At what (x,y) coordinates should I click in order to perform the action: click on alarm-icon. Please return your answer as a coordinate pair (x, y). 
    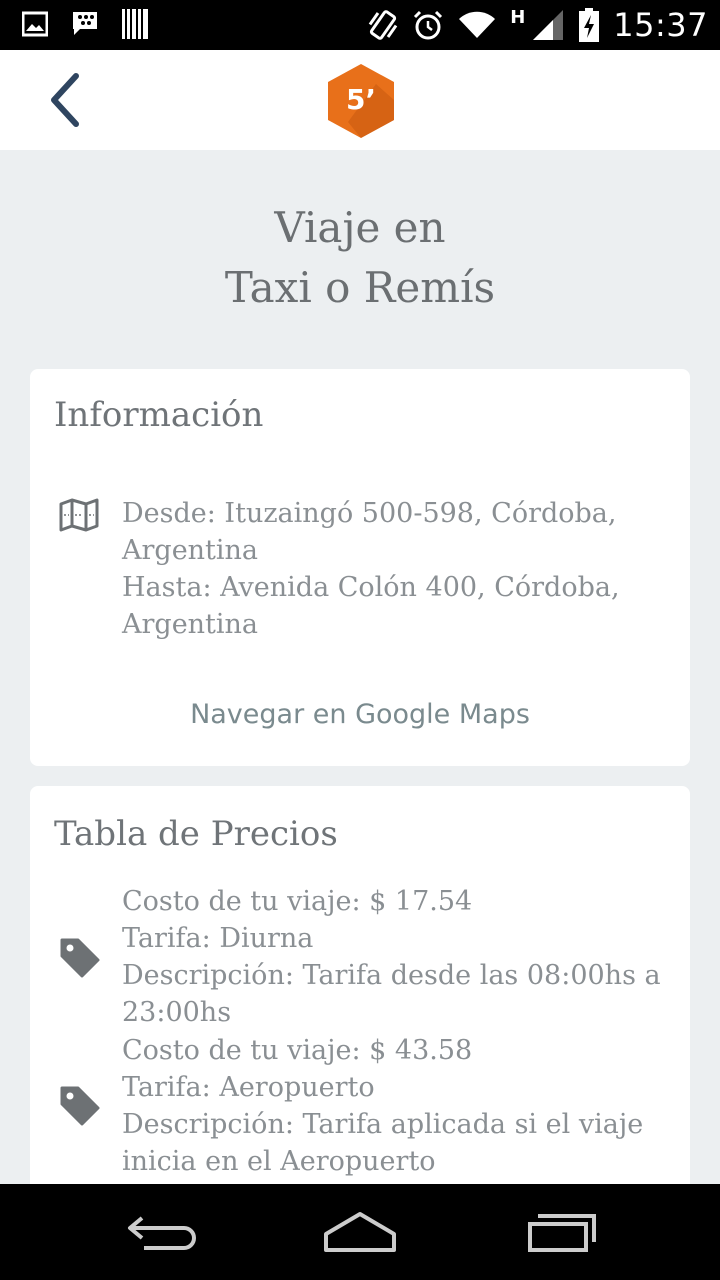
    Looking at the image, I should click on (428, 25).